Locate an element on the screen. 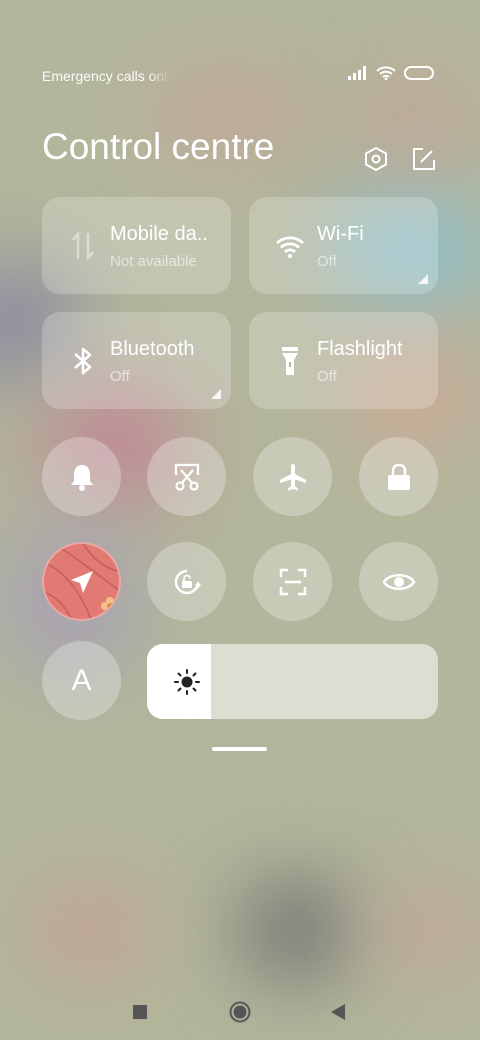 The image size is (480, 1040). drag-handle is located at coordinates (239, 749).